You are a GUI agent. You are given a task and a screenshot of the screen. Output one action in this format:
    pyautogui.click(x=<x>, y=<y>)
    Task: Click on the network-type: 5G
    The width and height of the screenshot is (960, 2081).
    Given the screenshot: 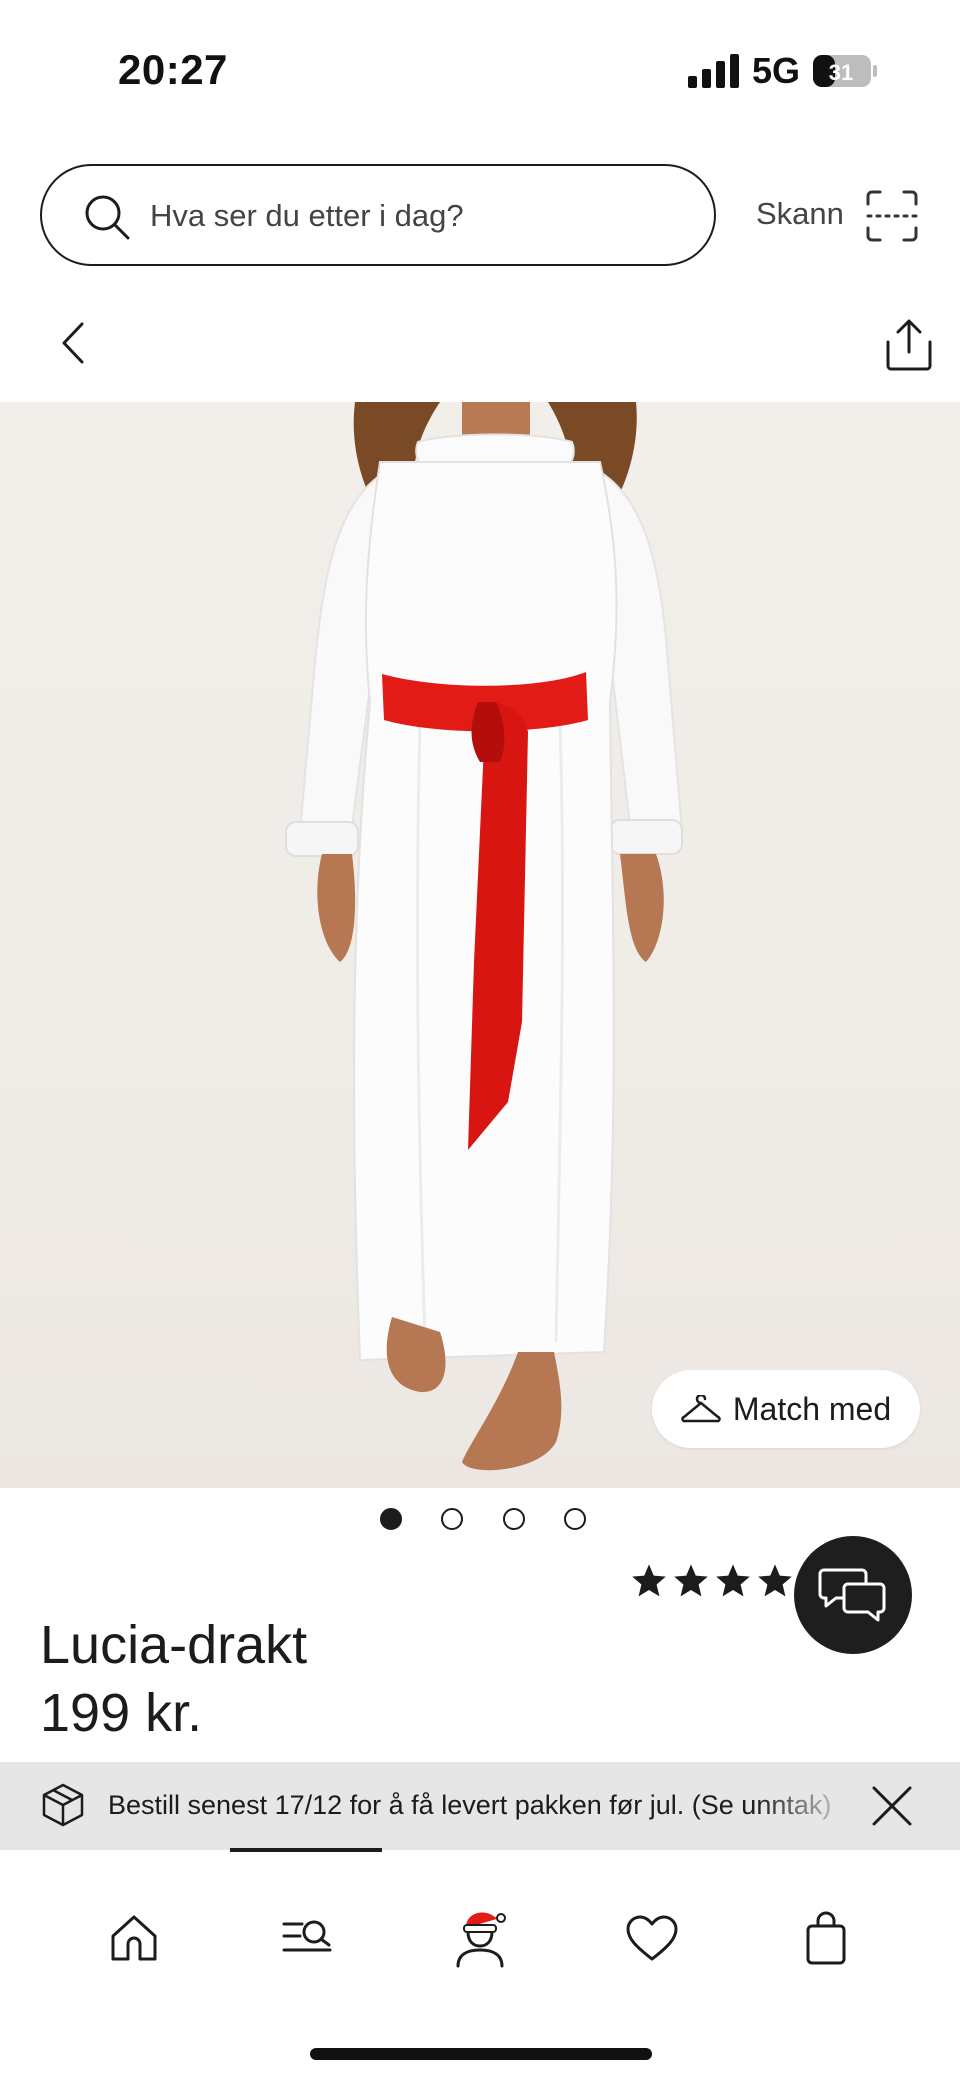 What is the action you would take?
    pyautogui.click(x=776, y=70)
    